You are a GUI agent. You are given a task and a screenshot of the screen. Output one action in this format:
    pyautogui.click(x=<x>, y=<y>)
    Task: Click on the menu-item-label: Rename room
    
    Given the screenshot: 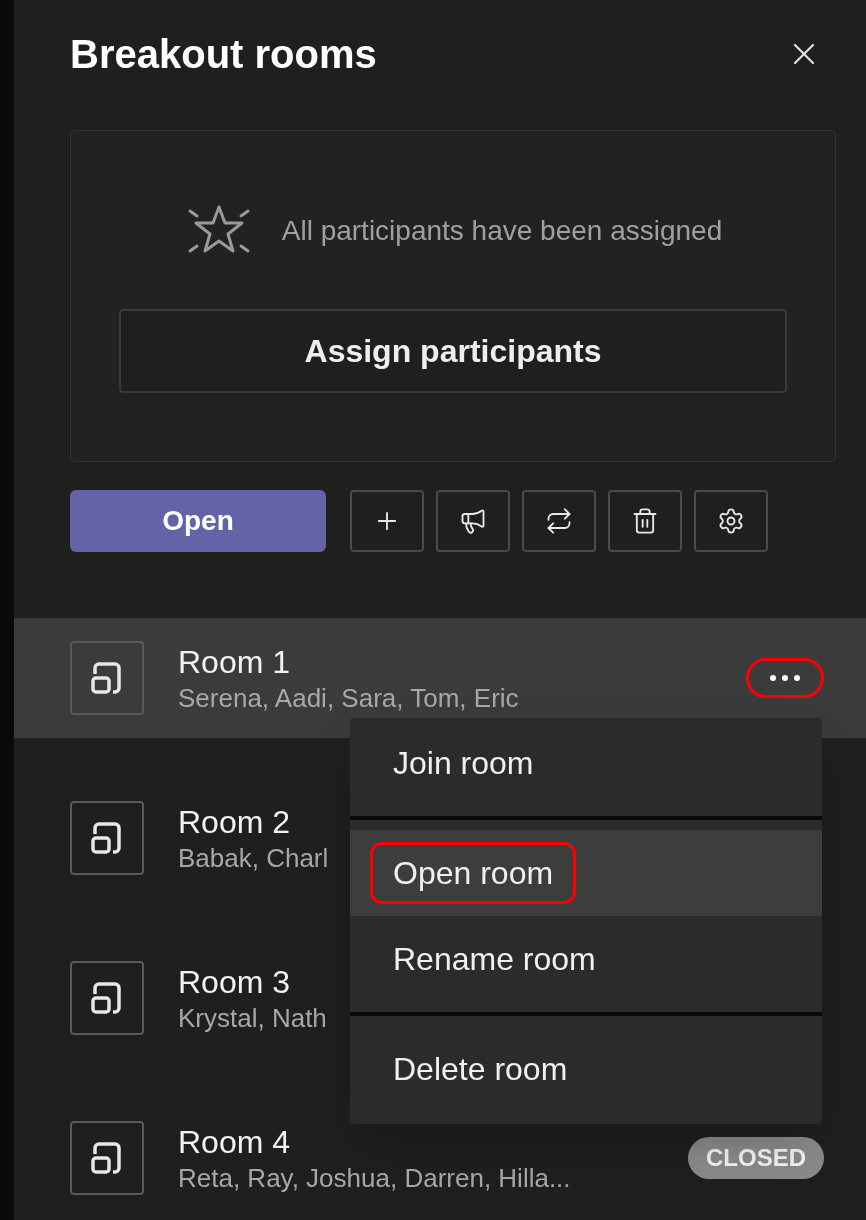 What is the action you would take?
    pyautogui.click(x=494, y=959)
    